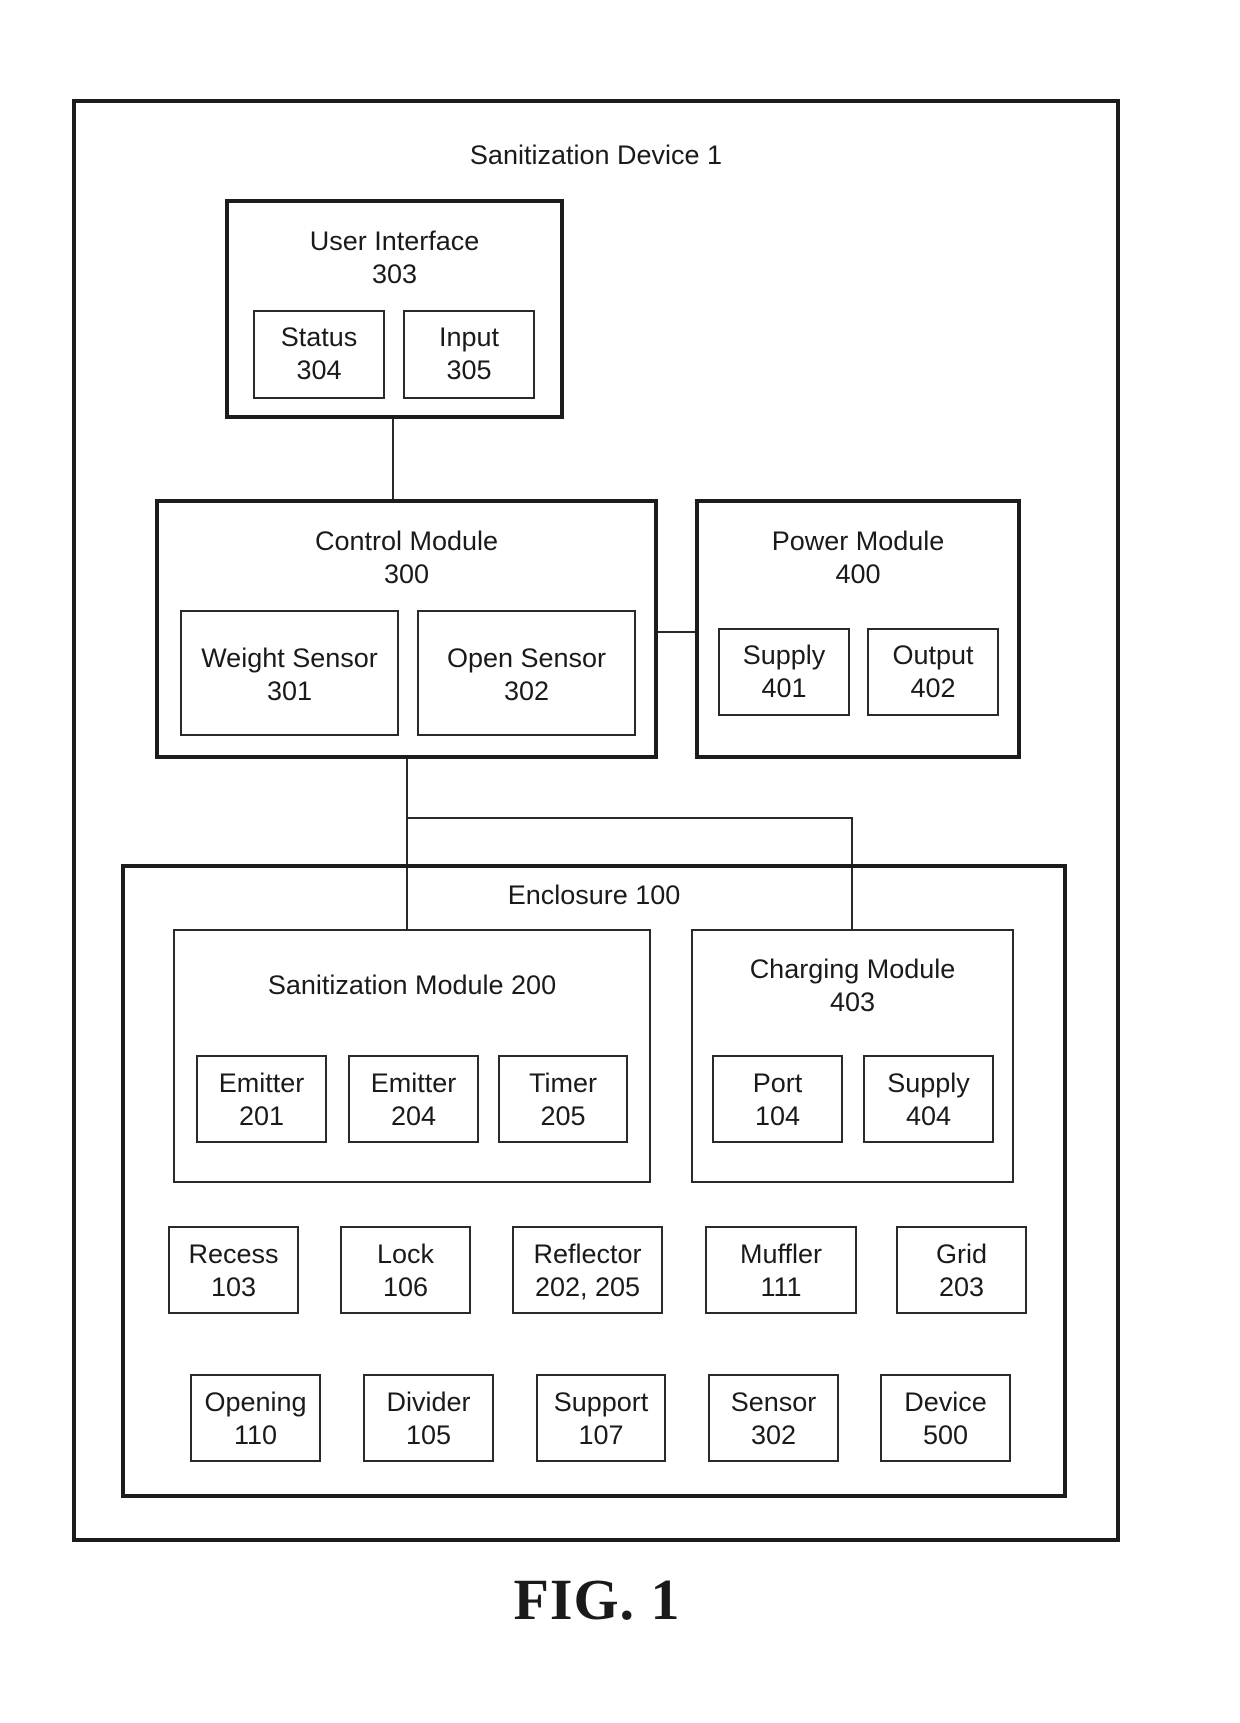  What do you see at coordinates (413, 1083) in the screenshot?
I see `emitter-204-name: Emitter` at bounding box center [413, 1083].